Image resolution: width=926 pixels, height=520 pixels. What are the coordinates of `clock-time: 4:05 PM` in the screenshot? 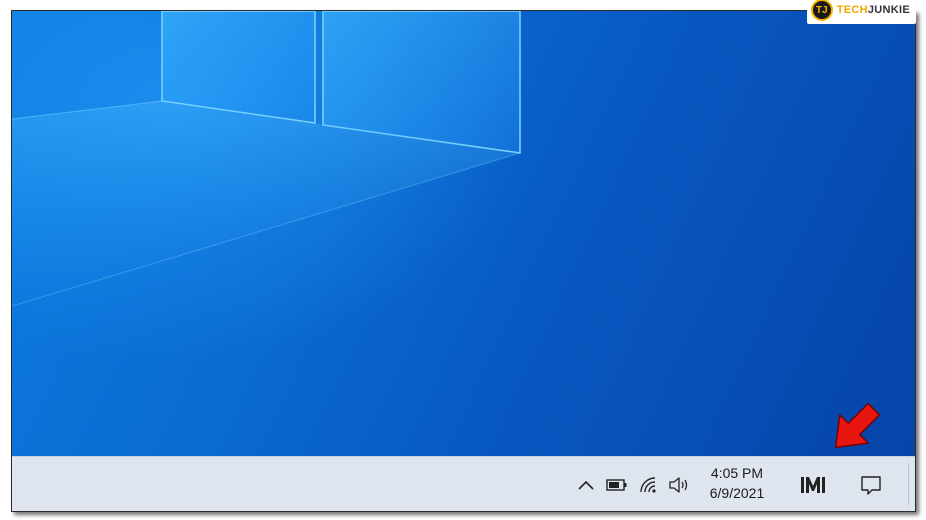 It's located at (737, 473).